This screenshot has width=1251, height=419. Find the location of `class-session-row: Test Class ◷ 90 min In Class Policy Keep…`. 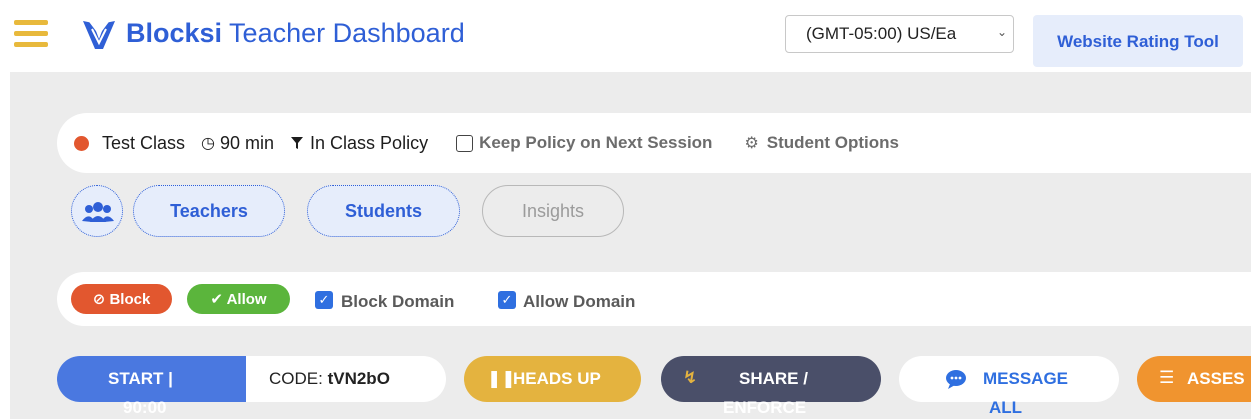

class-session-row: Test Class ◷ 90 min In Class Policy Keep… is located at coordinates (494, 143).